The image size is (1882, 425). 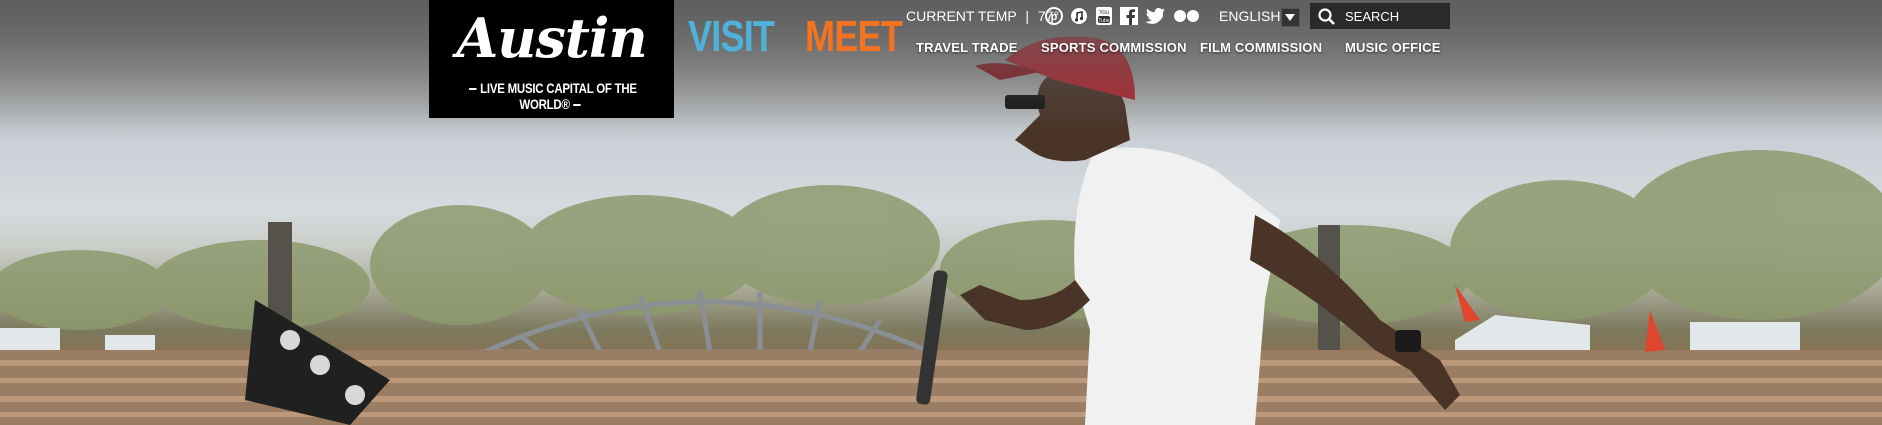 What do you see at coordinates (1290, 17) in the screenshot?
I see `chevron-down-icon` at bounding box center [1290, 17].